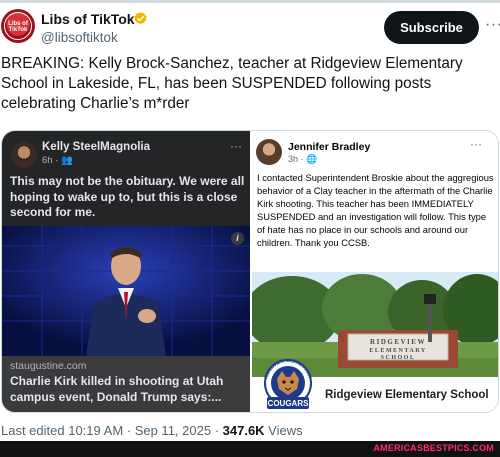  Describe the element at coordinates (398, 342) in the screenshot. I see `sign-line-1: RIDGEVIEW` at that location.